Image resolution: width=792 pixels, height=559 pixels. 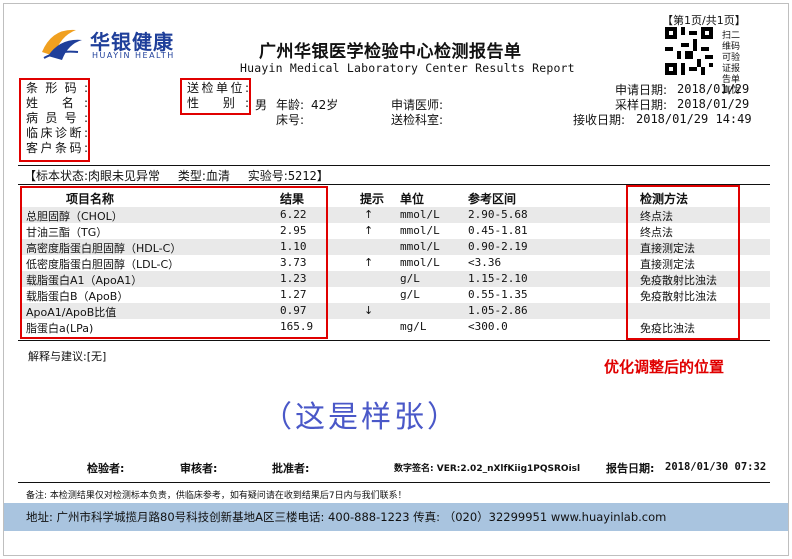 What do you see at coordinates (176, 175) in the screenshot?
I see `specimen-status-line: 【标本状态:肉眼未见异常 类型:血清 实验号:5212】` at bounding box center [176, 175].